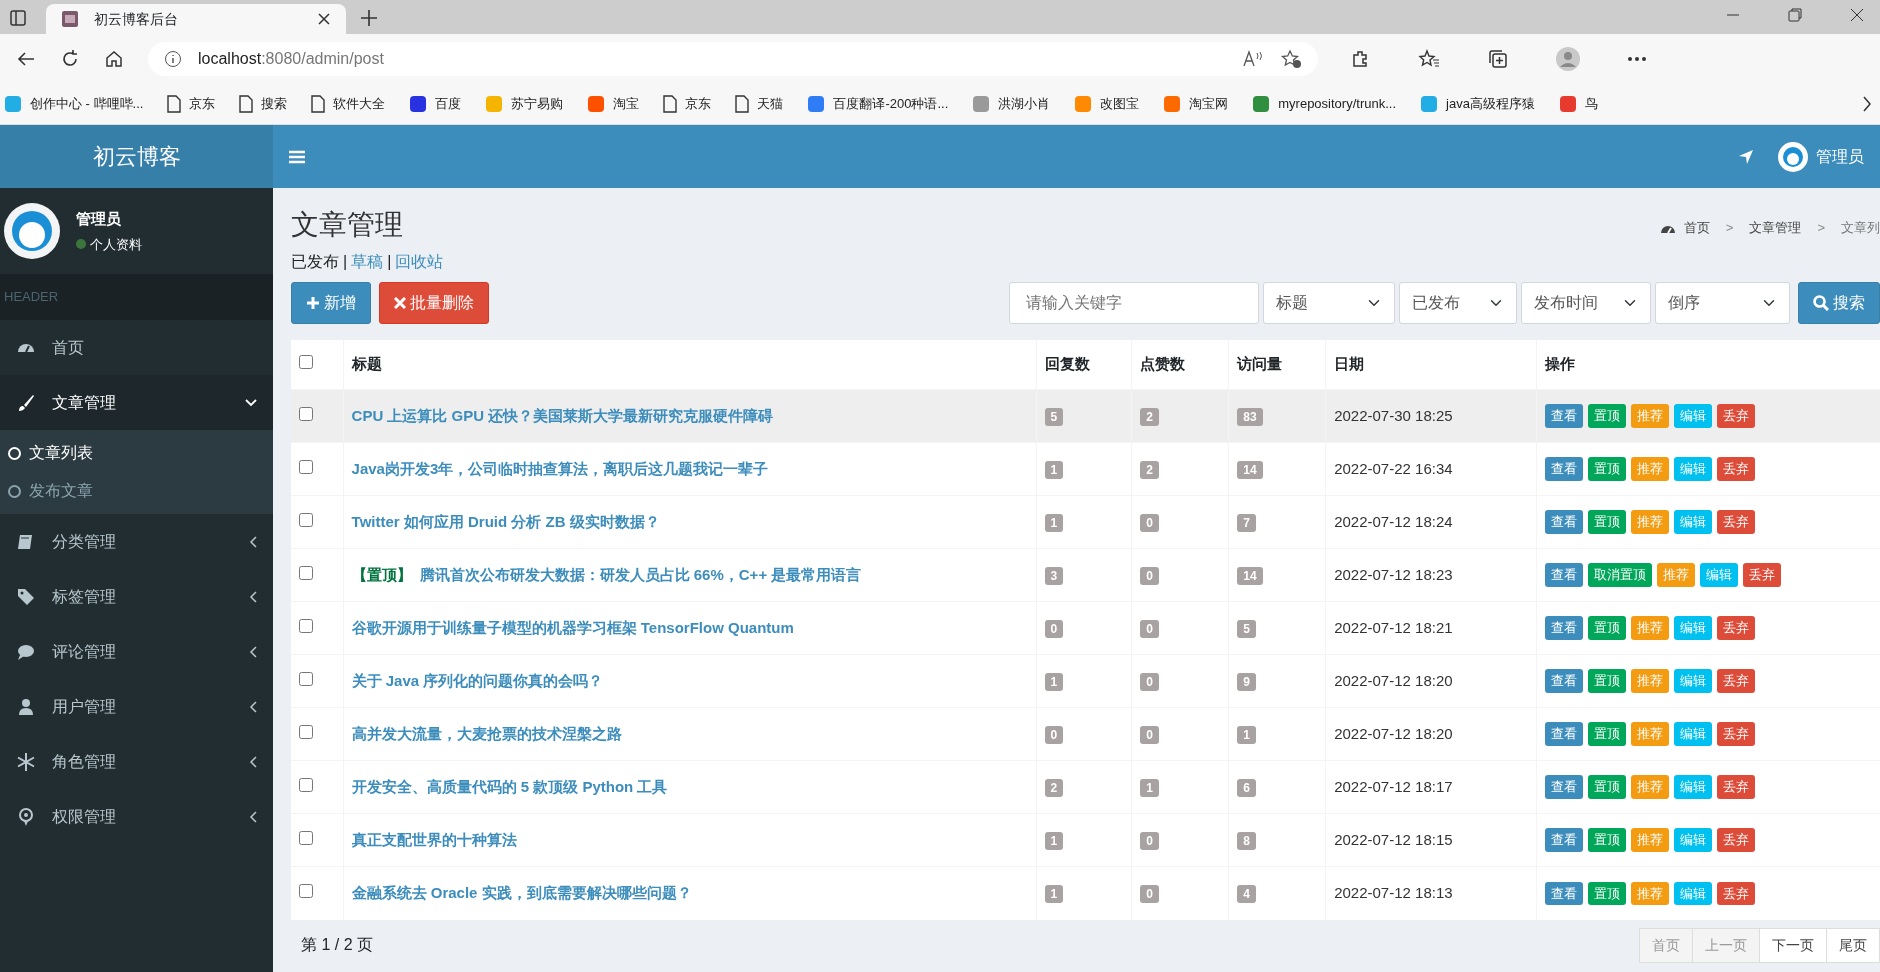  What do you see at coordinates (136, 156) in the screenshot?
I see `brand-logo: 初云博客` at bounding box center [136, 156].